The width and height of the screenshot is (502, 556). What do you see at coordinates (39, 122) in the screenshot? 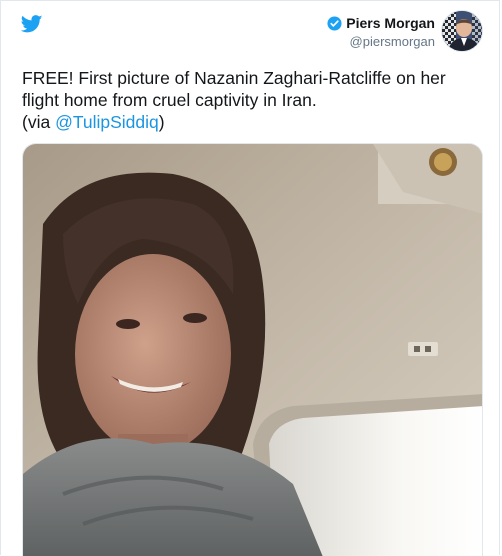
I see `tweet-via-prefix: (via` at bounding box center [39, 122].